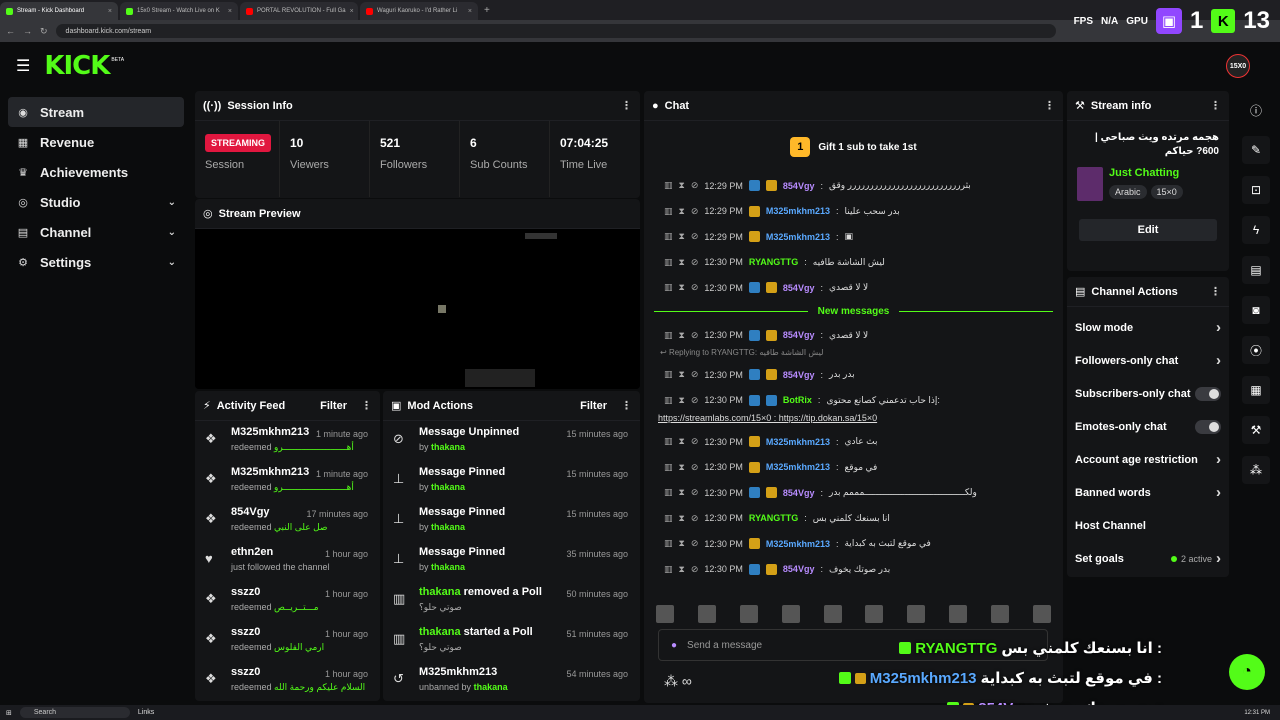 Image resolution: width=1280 pixels, height=720 pixels. I want to click on browser-tab: 15x0 Stream - Watch Live on K ×, so click(179, 11).